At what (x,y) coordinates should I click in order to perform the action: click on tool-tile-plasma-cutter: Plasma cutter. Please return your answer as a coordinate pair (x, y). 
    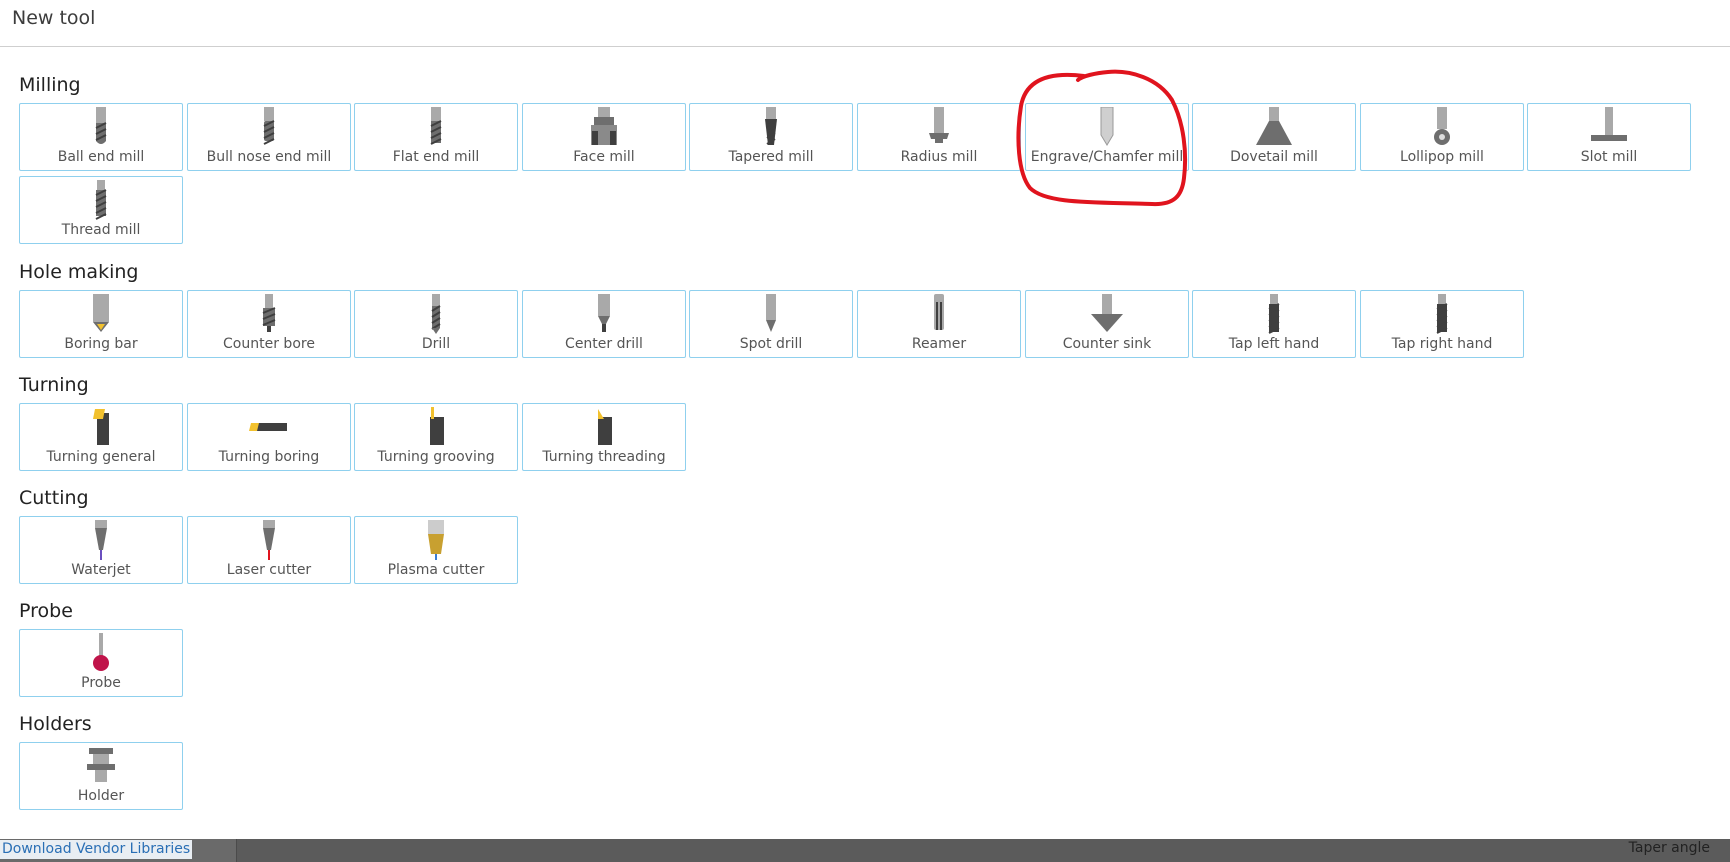
    Looking at the image, I should click on (436, 550).